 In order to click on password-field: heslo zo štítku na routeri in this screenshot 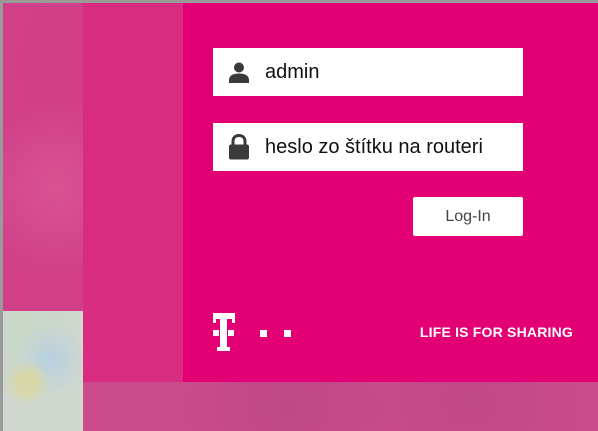, I will do `click(368, 147)`.